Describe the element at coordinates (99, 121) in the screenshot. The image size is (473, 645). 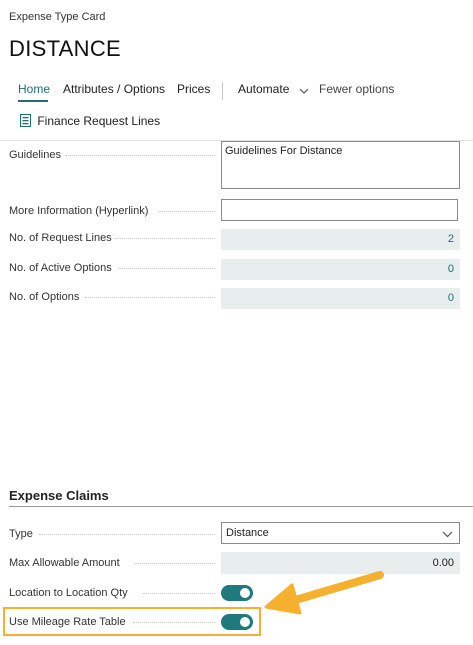
I see `finance-request-lines-label: Finance Request Lines` at that location.